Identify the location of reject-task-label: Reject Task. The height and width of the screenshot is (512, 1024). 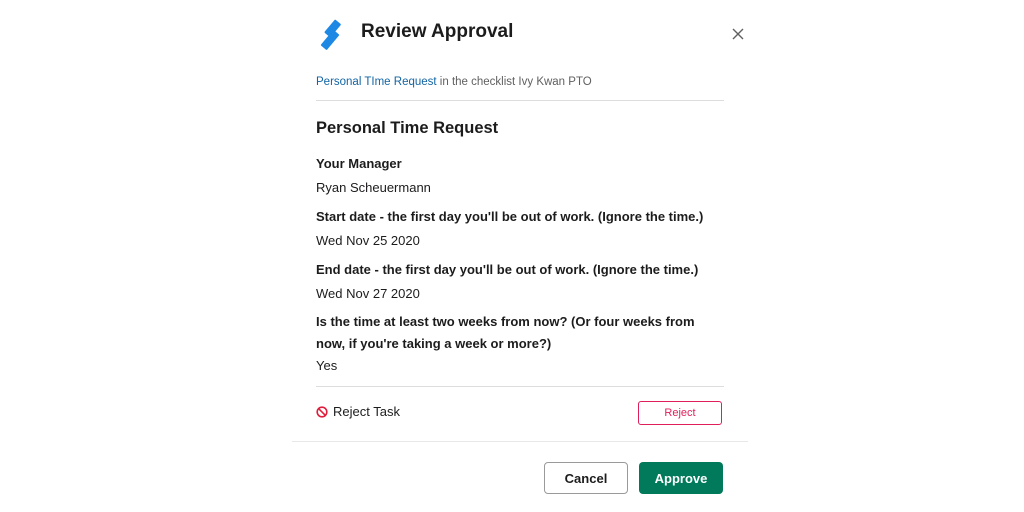
(358, 411).